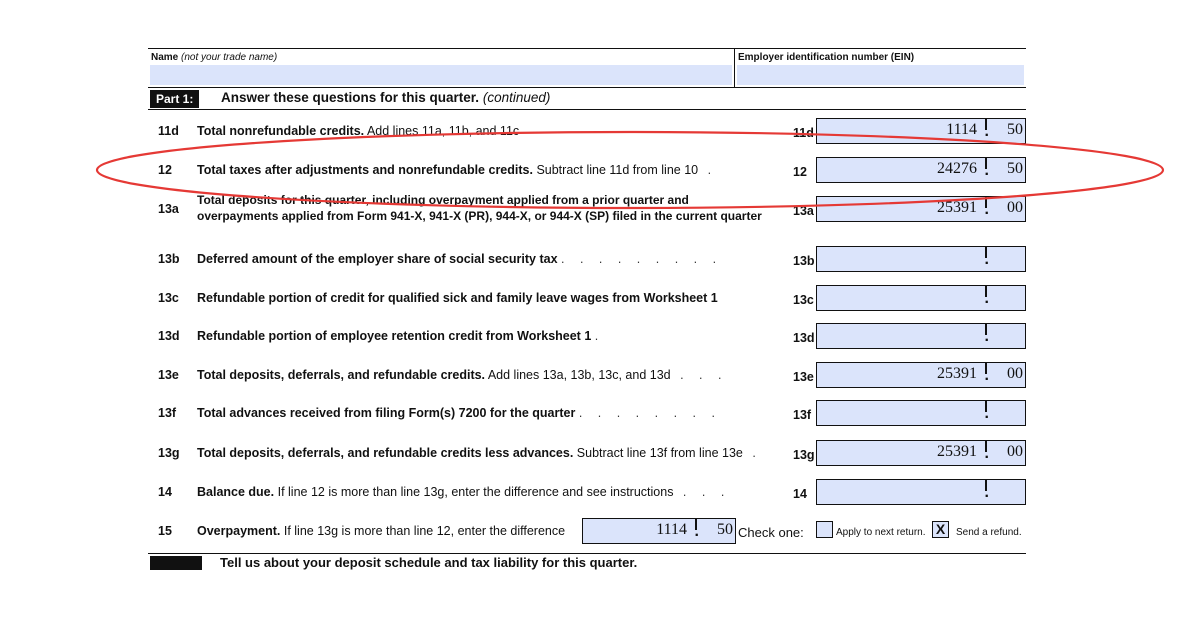 This screenshot has width=1200, height=628. What do you see at coordinates (881, 532) in the screenshot?
I see `apply-to-next-return-label: Apply to next return.` at bounding box center [881, 532].